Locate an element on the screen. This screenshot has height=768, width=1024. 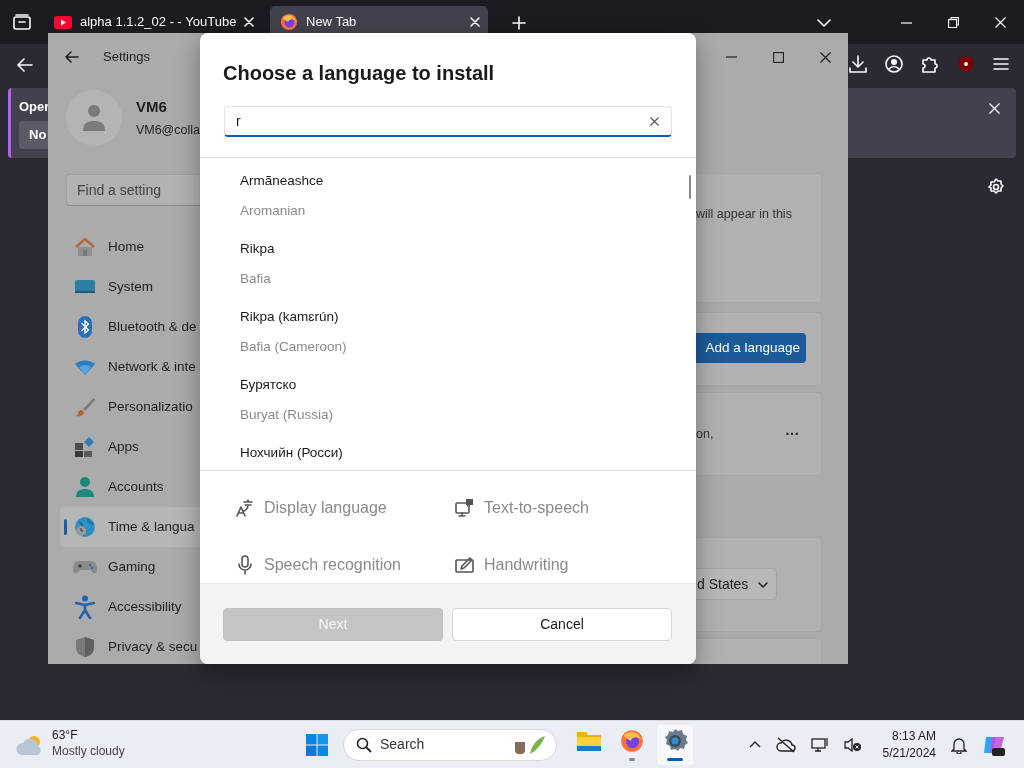
speaker-muted-icon is located at coordinates (852, 744).